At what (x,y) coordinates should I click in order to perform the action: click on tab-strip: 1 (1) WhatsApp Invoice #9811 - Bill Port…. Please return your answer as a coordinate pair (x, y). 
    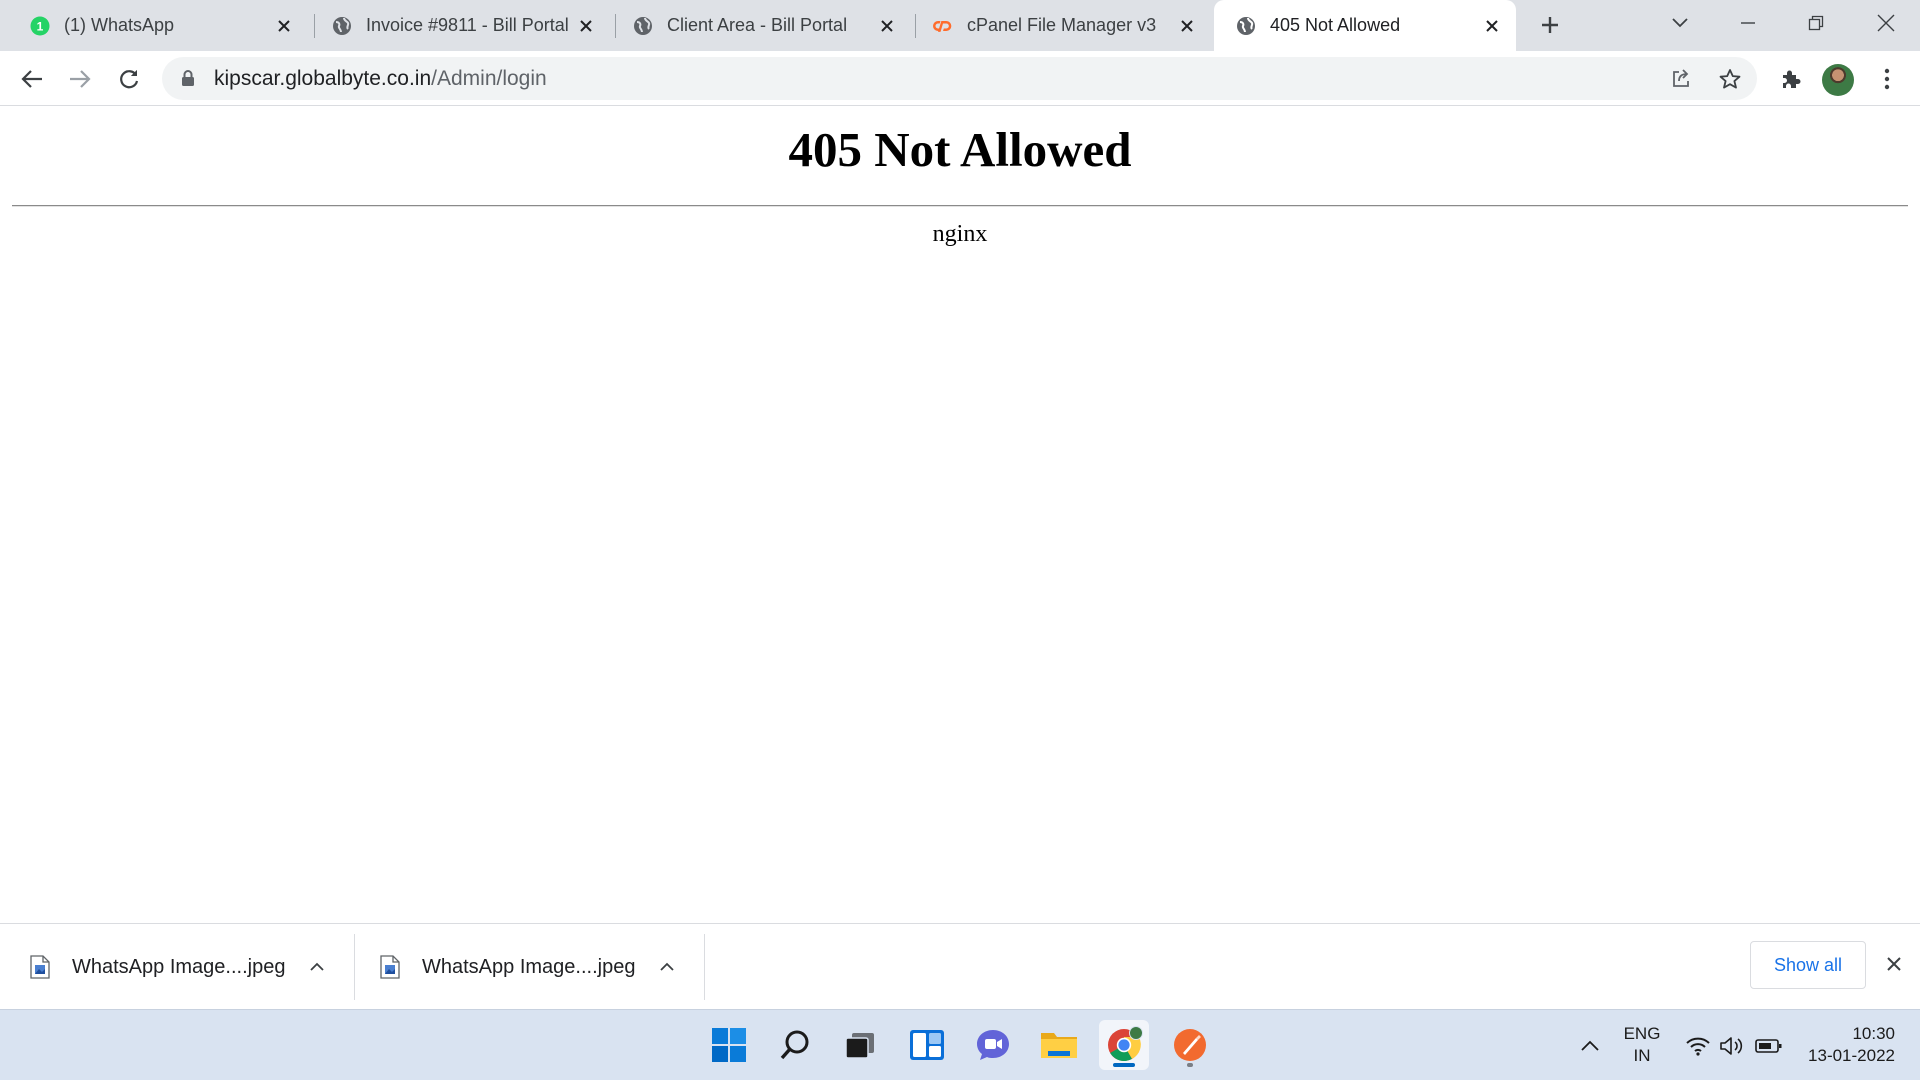
    Looking at the image, I should click on (960, 25).